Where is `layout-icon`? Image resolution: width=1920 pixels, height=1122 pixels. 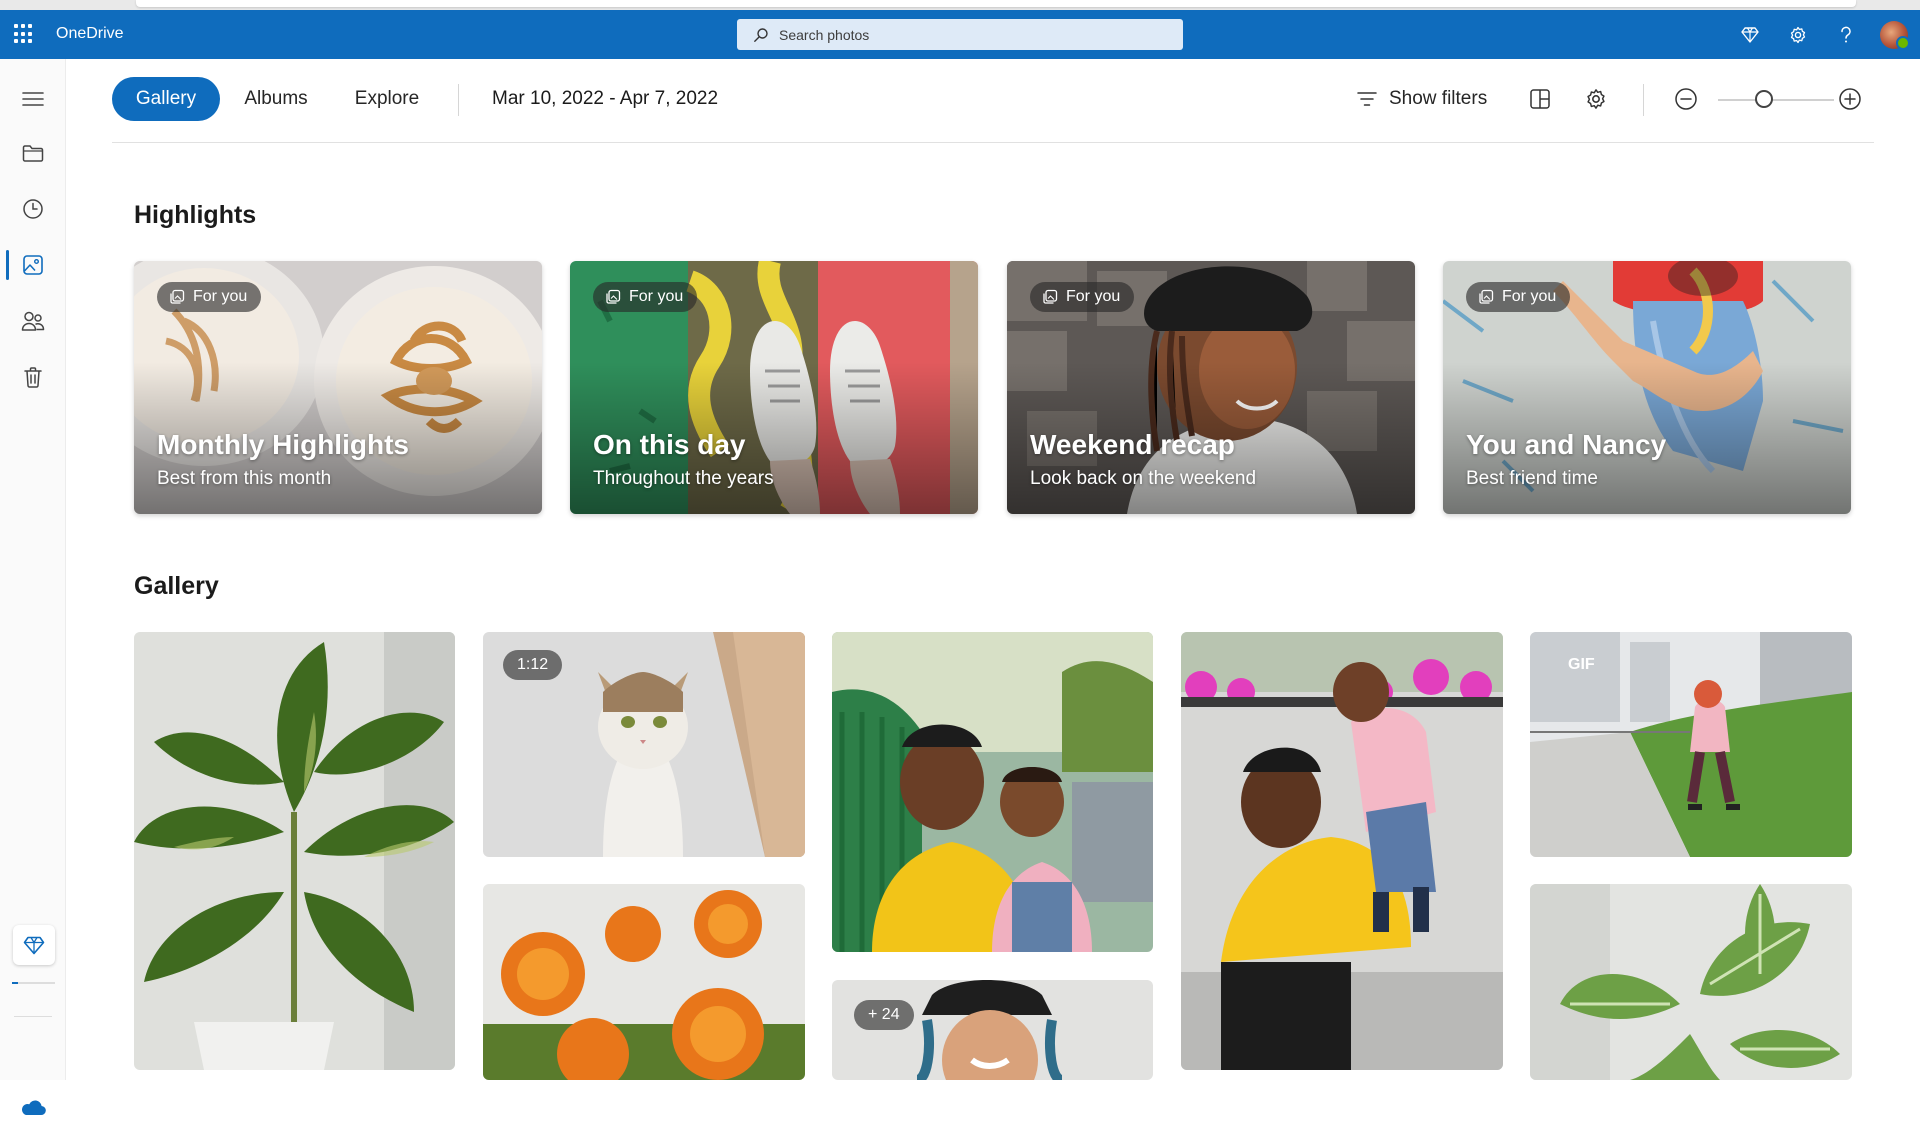 layout-icon is located at coordinates (1540, 99).